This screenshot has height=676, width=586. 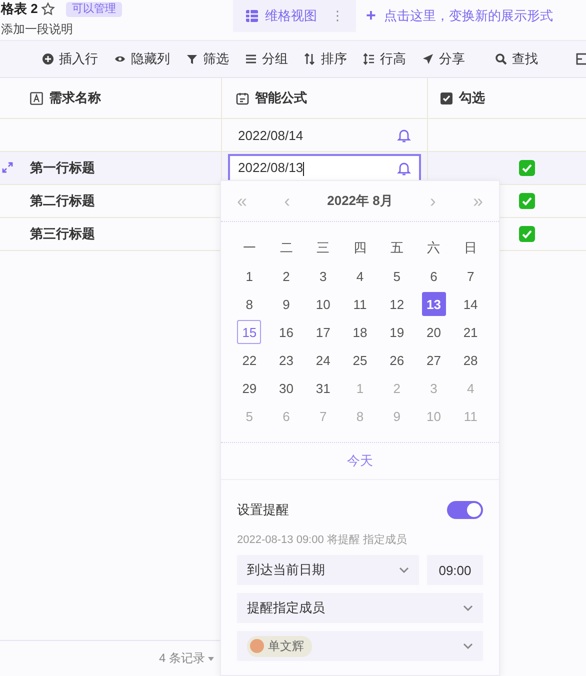 I want to click on calendar-day: 18, so click(x=360, y=332).